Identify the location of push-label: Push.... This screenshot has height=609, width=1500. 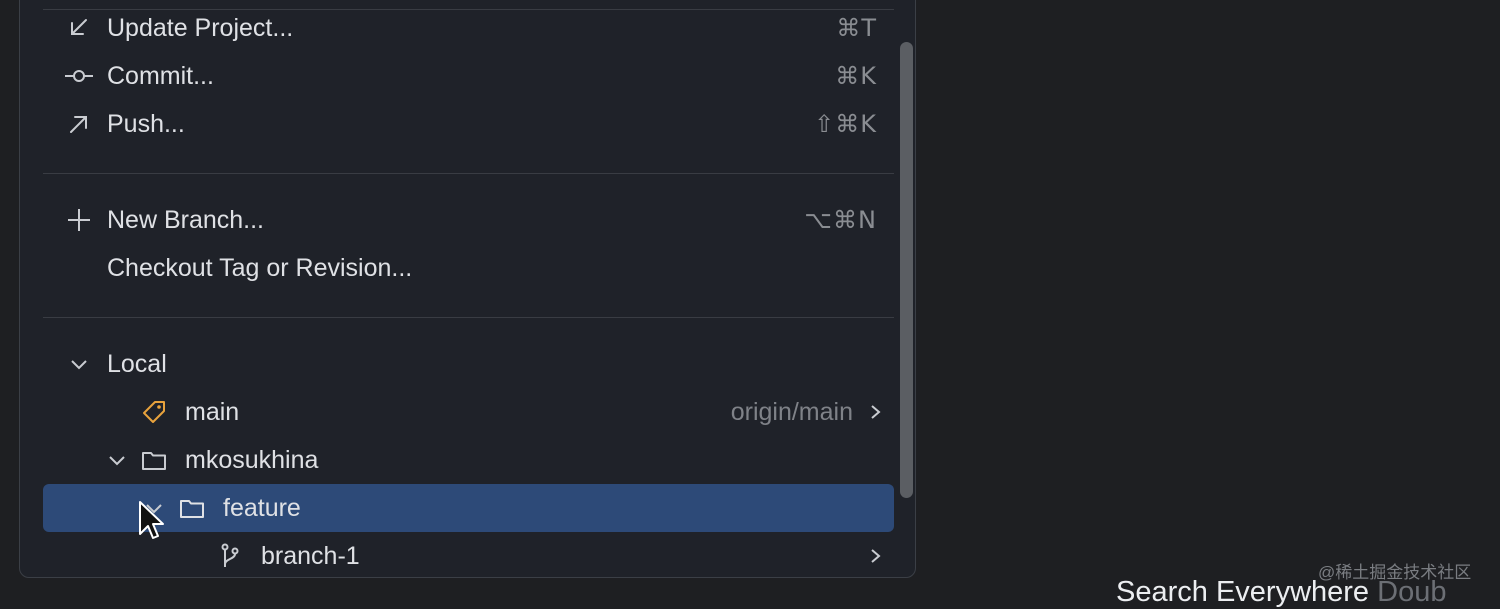
(146, 123).